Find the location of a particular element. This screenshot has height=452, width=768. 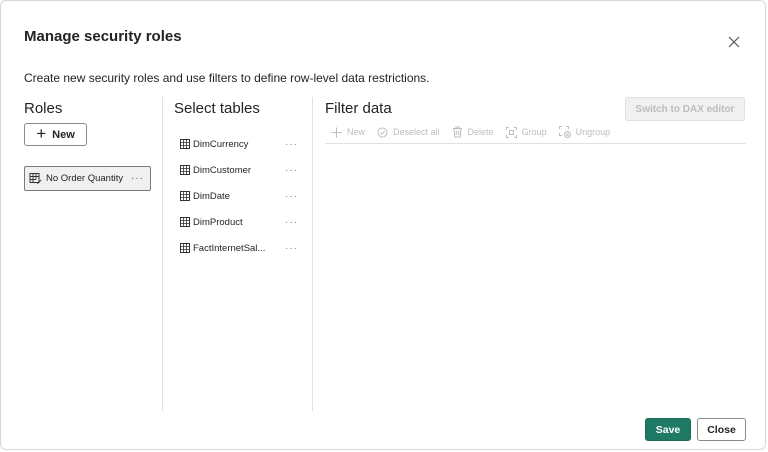

close-icon is located at coordinates (734, 42).